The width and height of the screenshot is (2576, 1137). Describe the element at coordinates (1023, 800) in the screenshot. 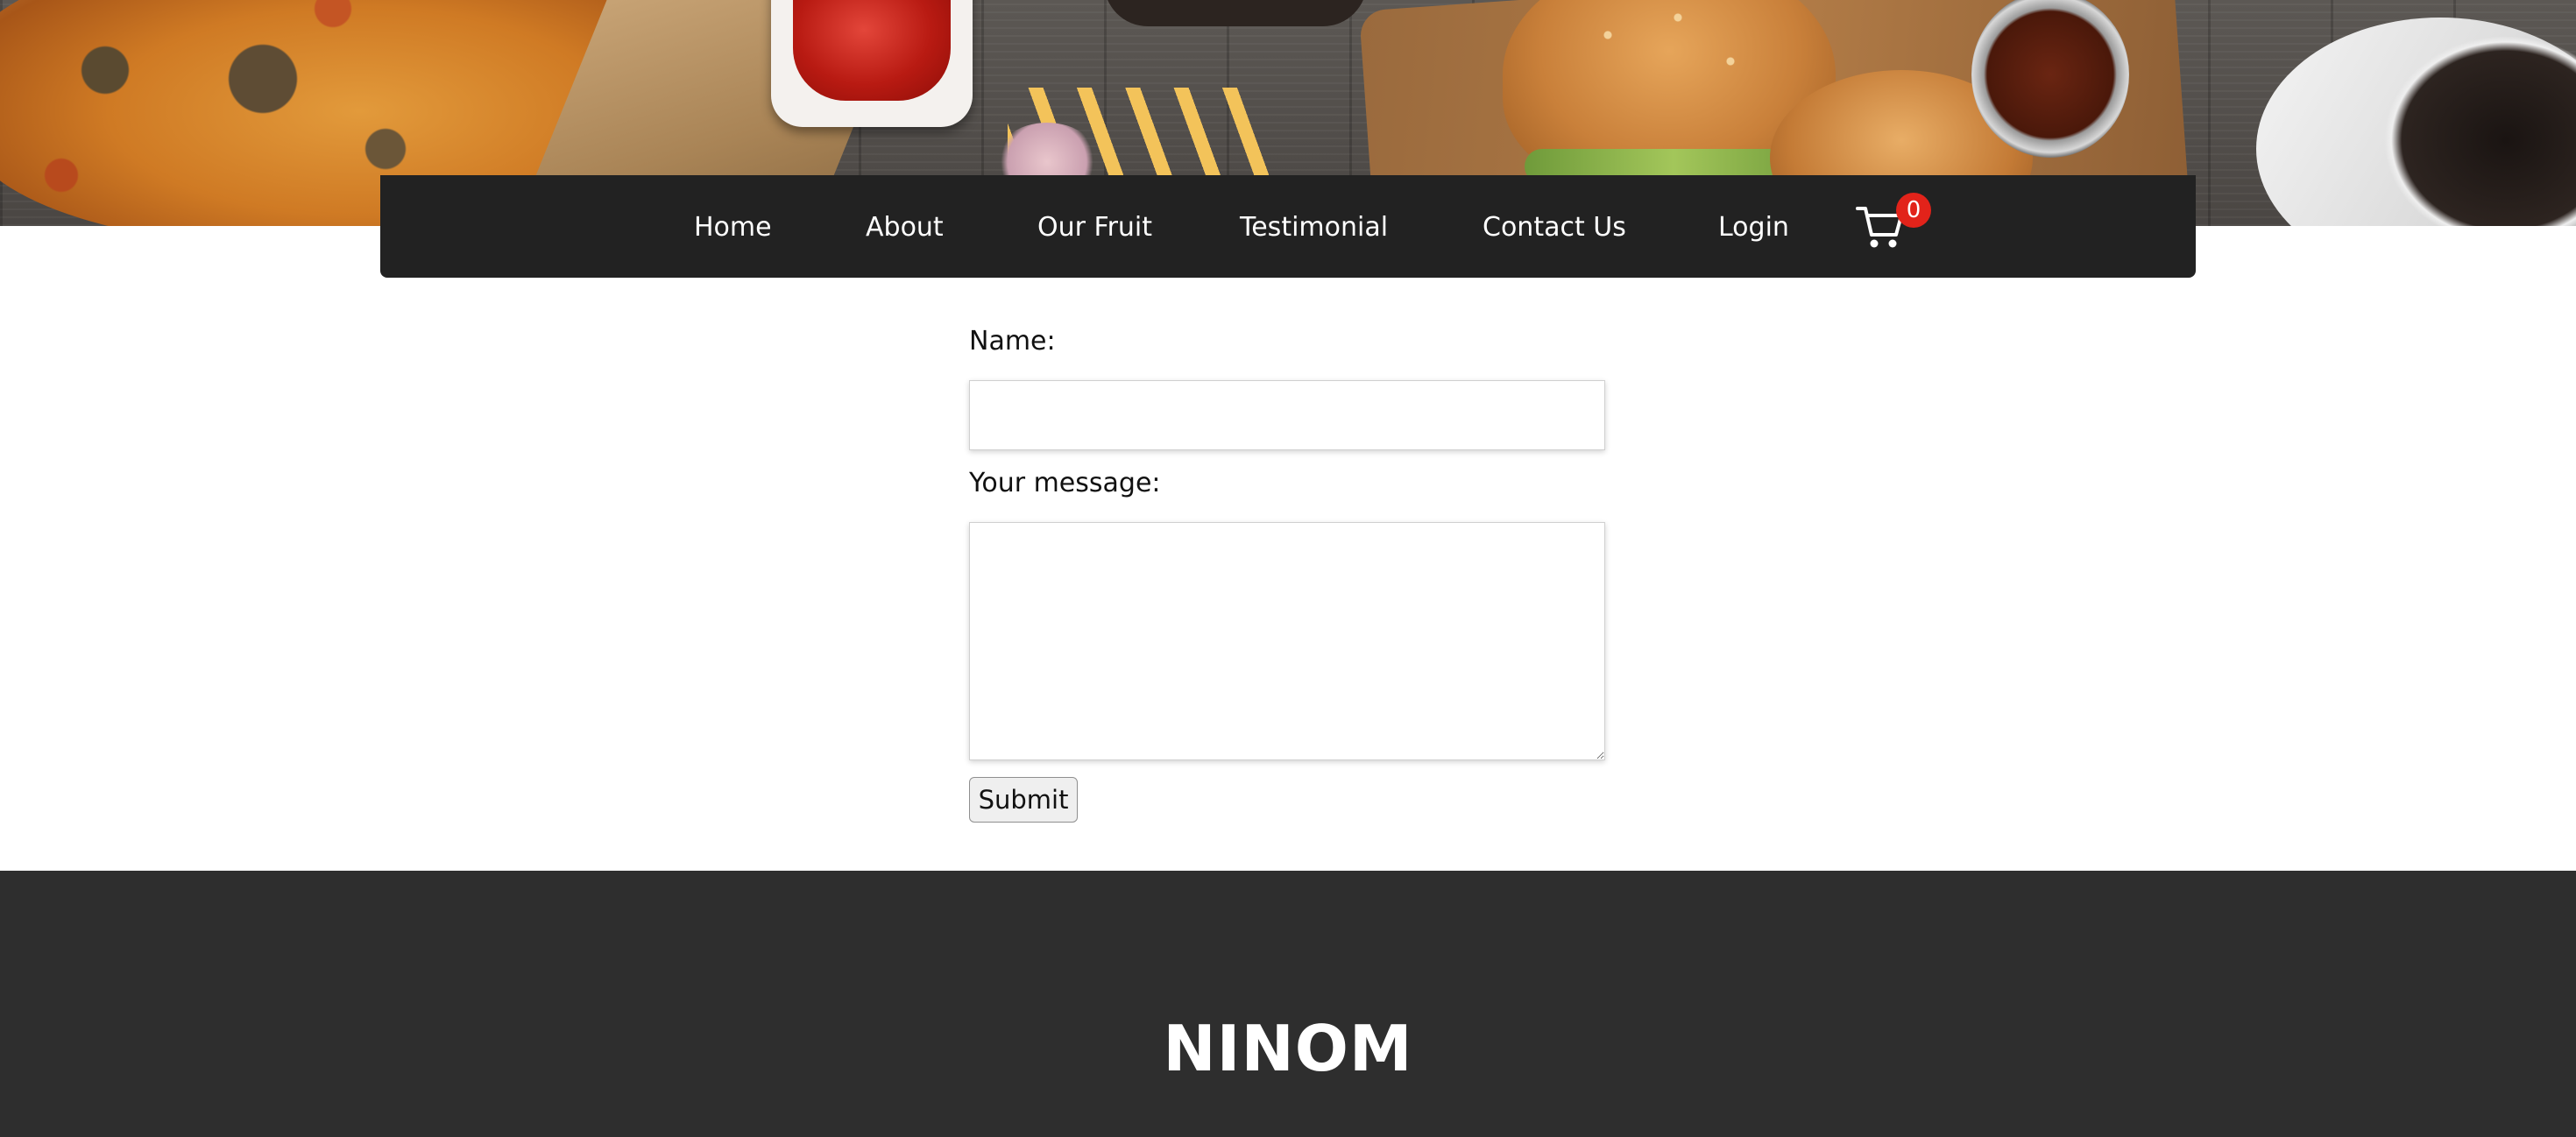

I see `submit-button: Submit` at that location.